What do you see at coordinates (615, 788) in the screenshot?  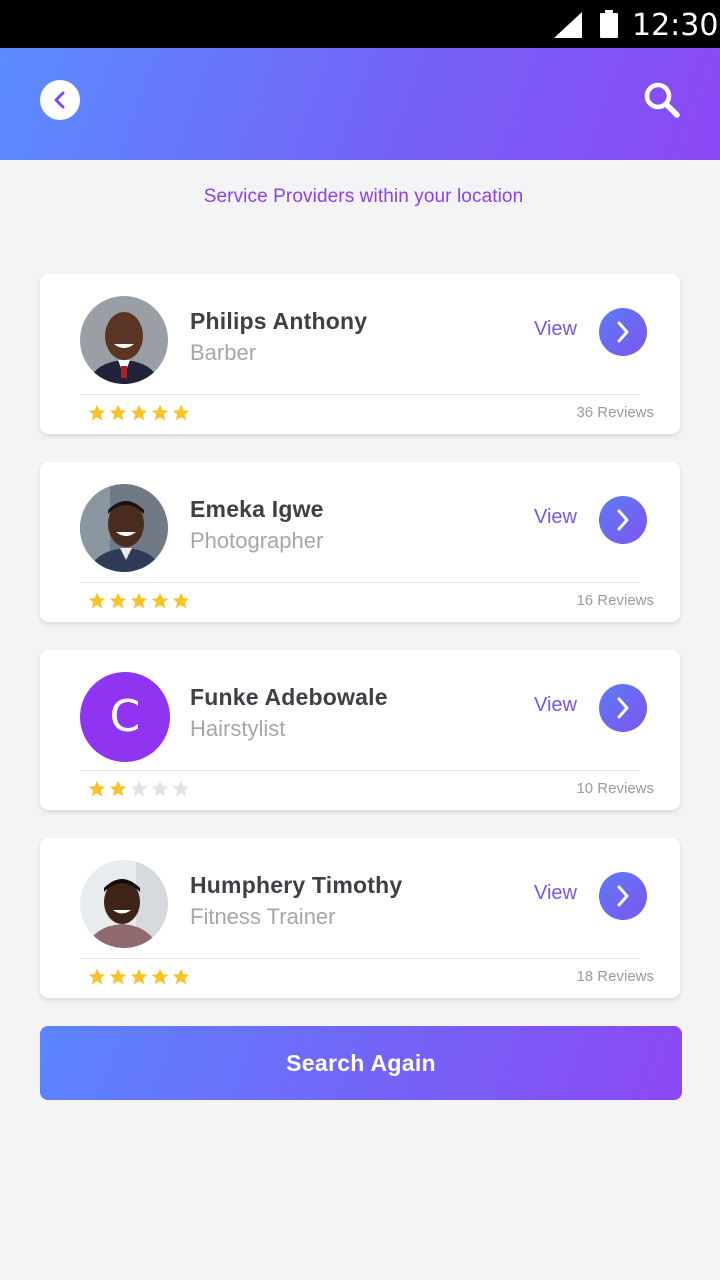 I see `review-count: 10 Reviews` at bounding box center [615, 788].